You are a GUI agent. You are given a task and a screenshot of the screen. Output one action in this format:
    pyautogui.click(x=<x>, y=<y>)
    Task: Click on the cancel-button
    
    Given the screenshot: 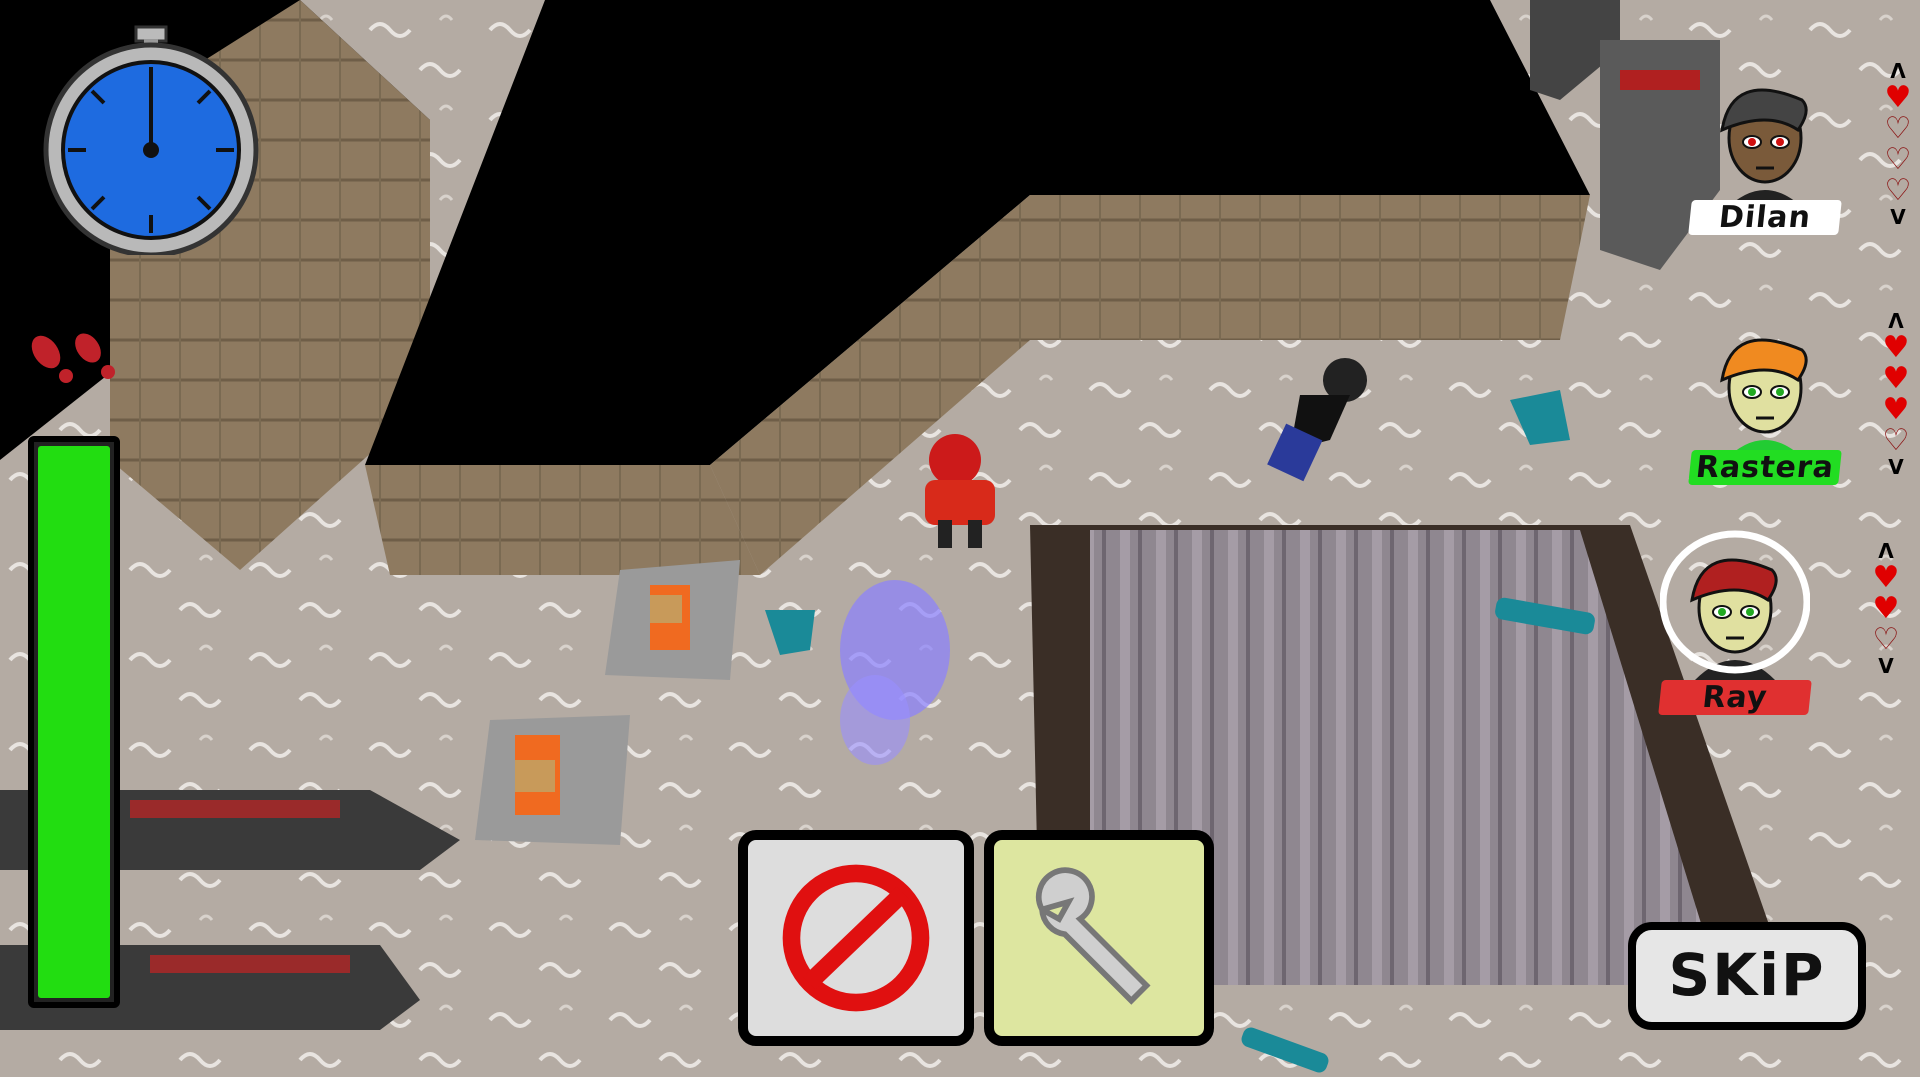 What is the action you would take?
    pyautogui.click(x=856, y=938)
    